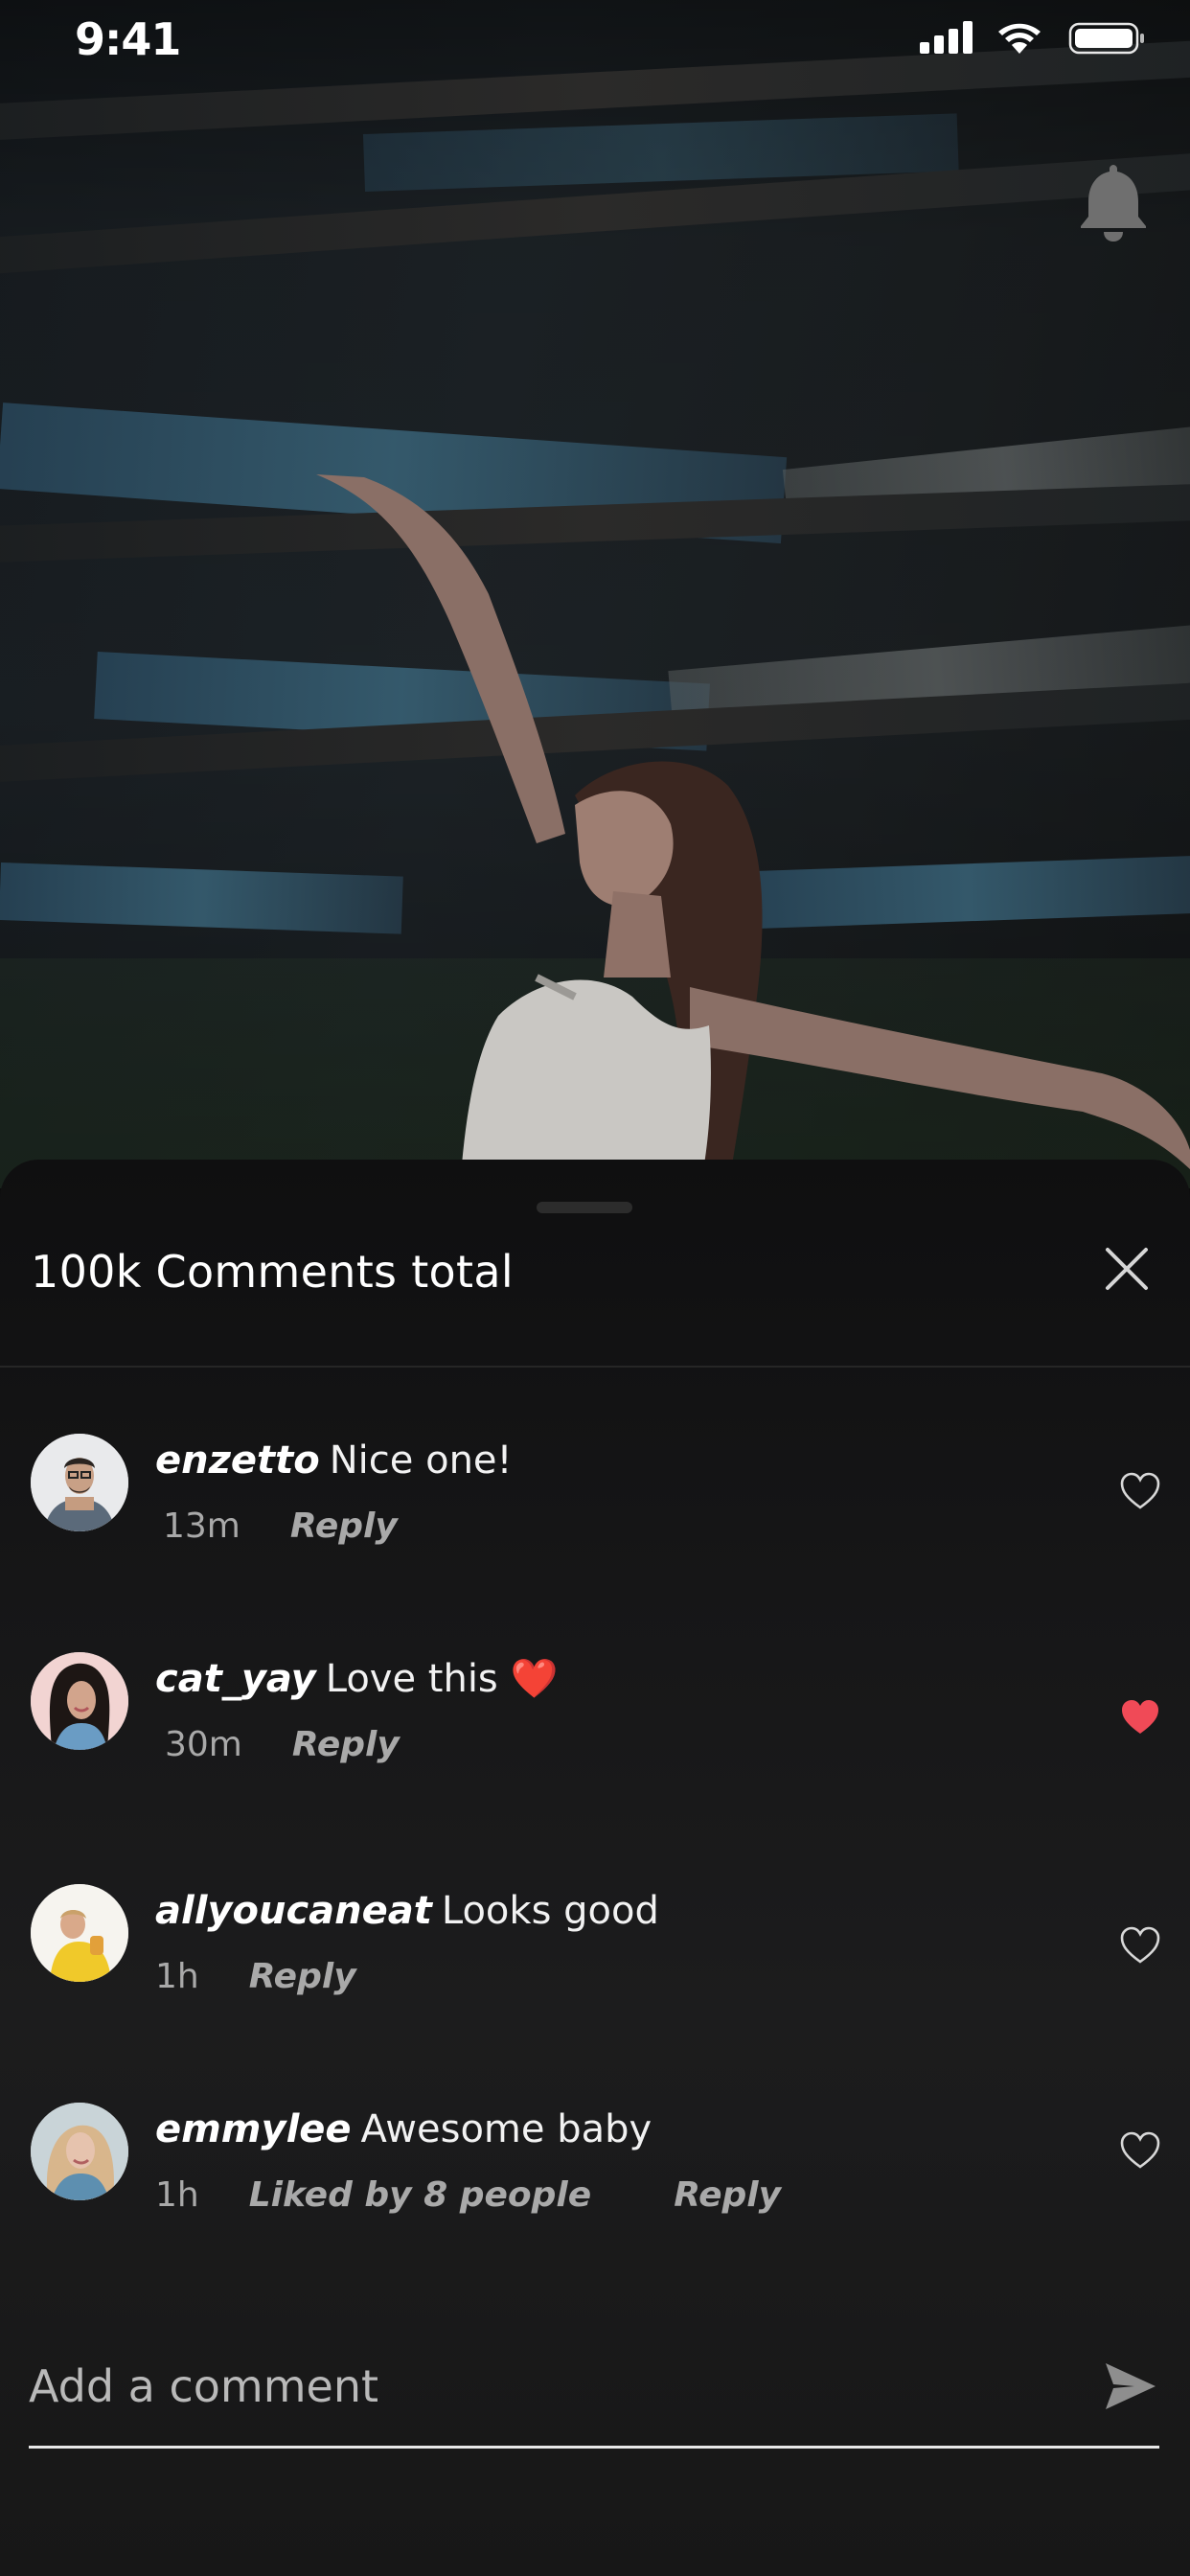  Describe the element at coordinates (294, 1911) in the screenshot. I see `comment-username: allyoucaneat` at that location.